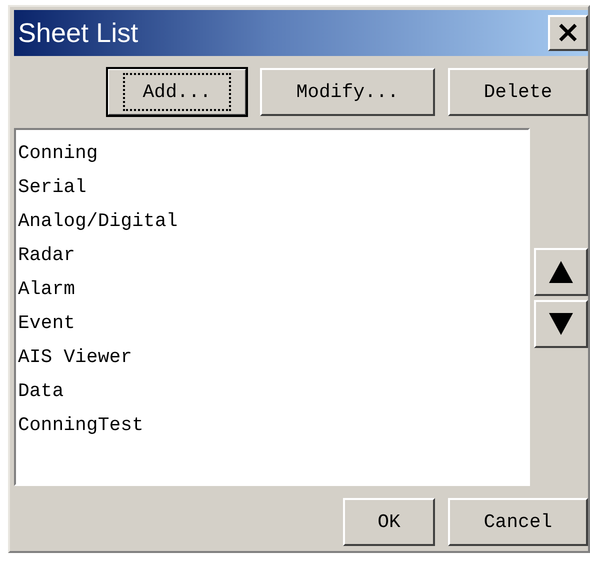  I want to click on close-button: ×, so click(568, 33).